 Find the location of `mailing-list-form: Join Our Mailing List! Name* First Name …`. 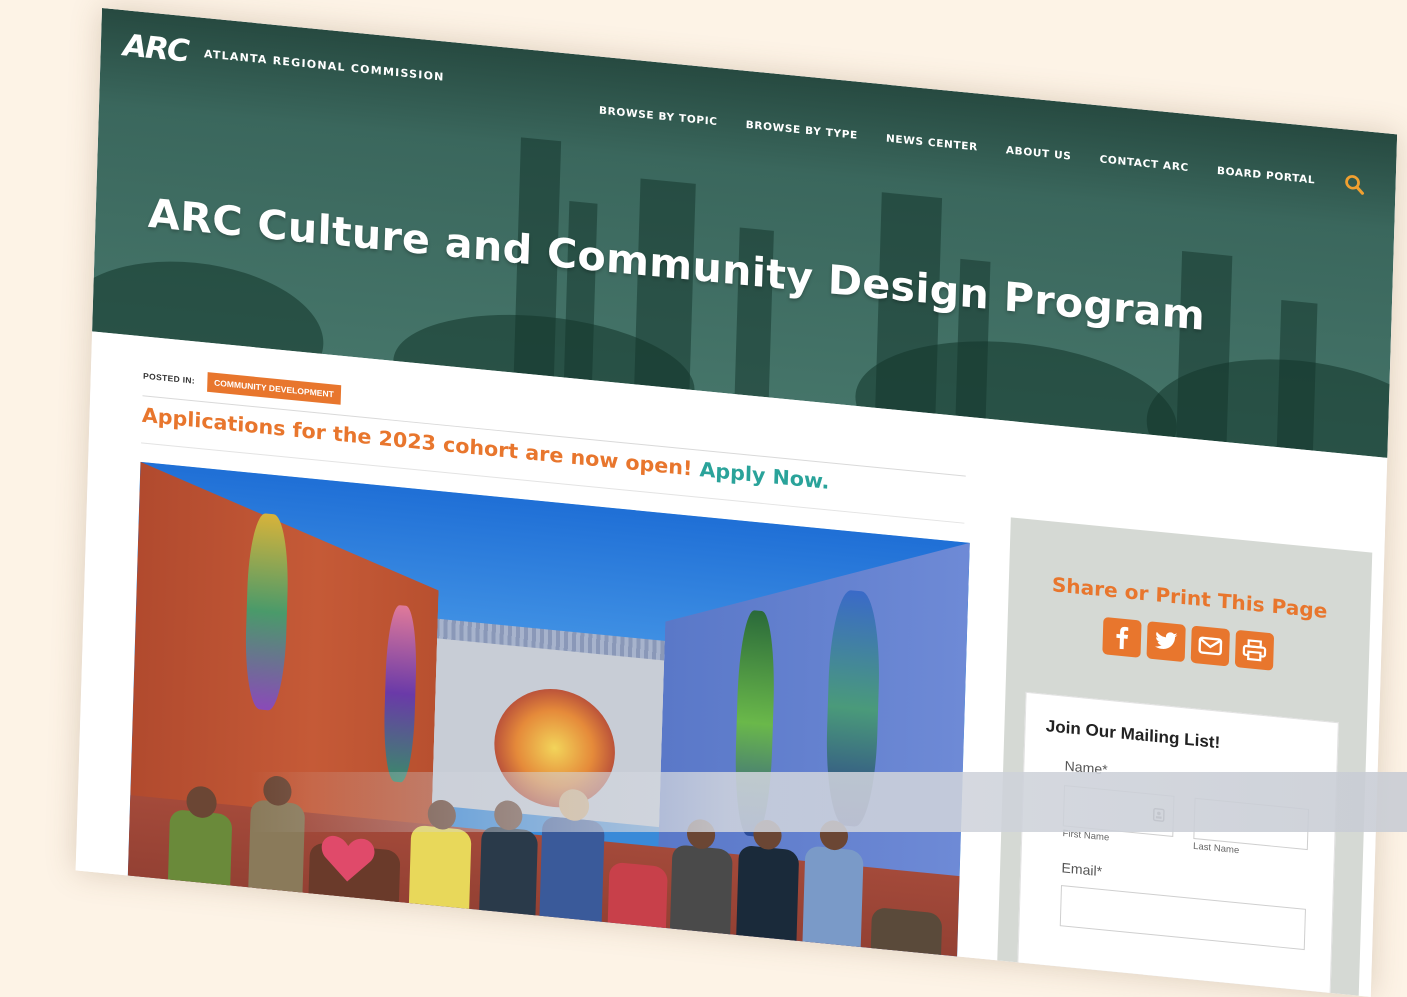

mailing-list-form: Join Our Mailing List! Name* First Name … is located at coordinates (1177, 844).